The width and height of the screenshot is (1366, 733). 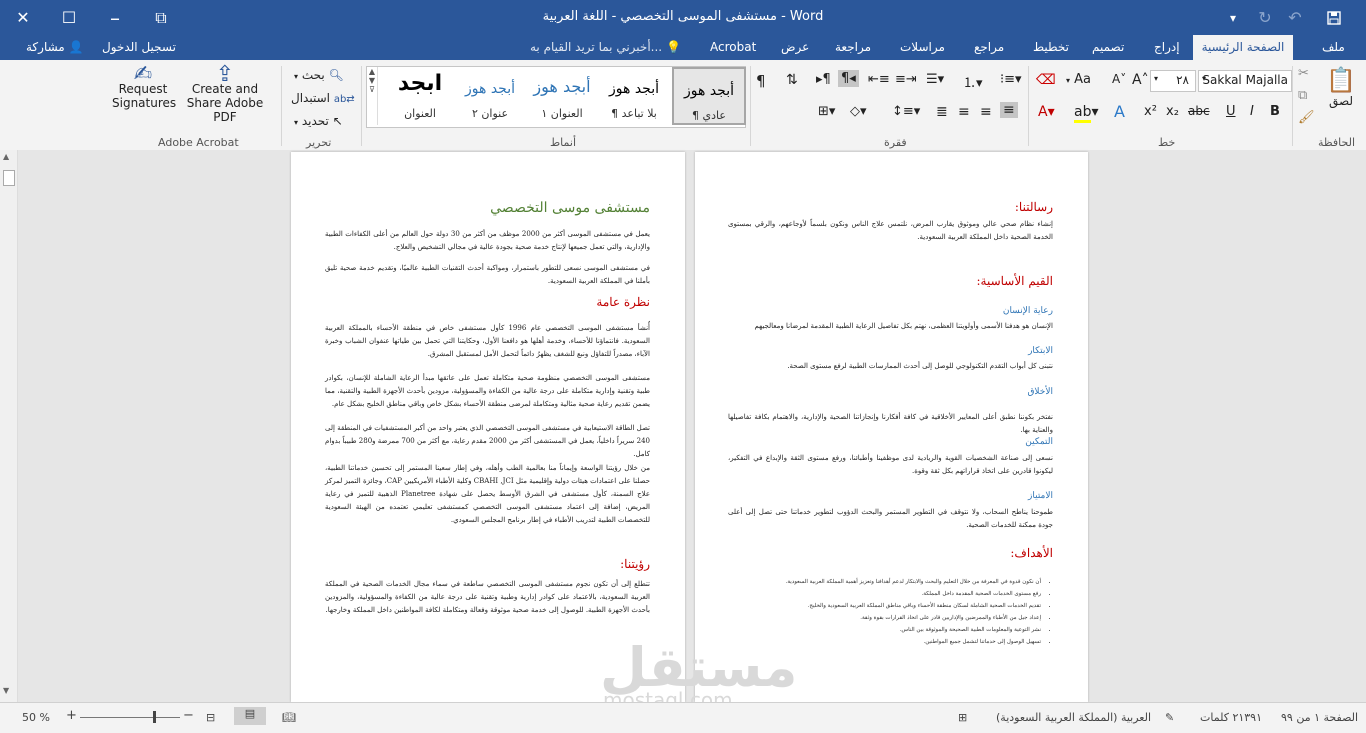 What do you see at coordinates (1233, 17) in the screenshot?
I see `qat-customize-icon: ▾` at bounding box center [1233, 17].